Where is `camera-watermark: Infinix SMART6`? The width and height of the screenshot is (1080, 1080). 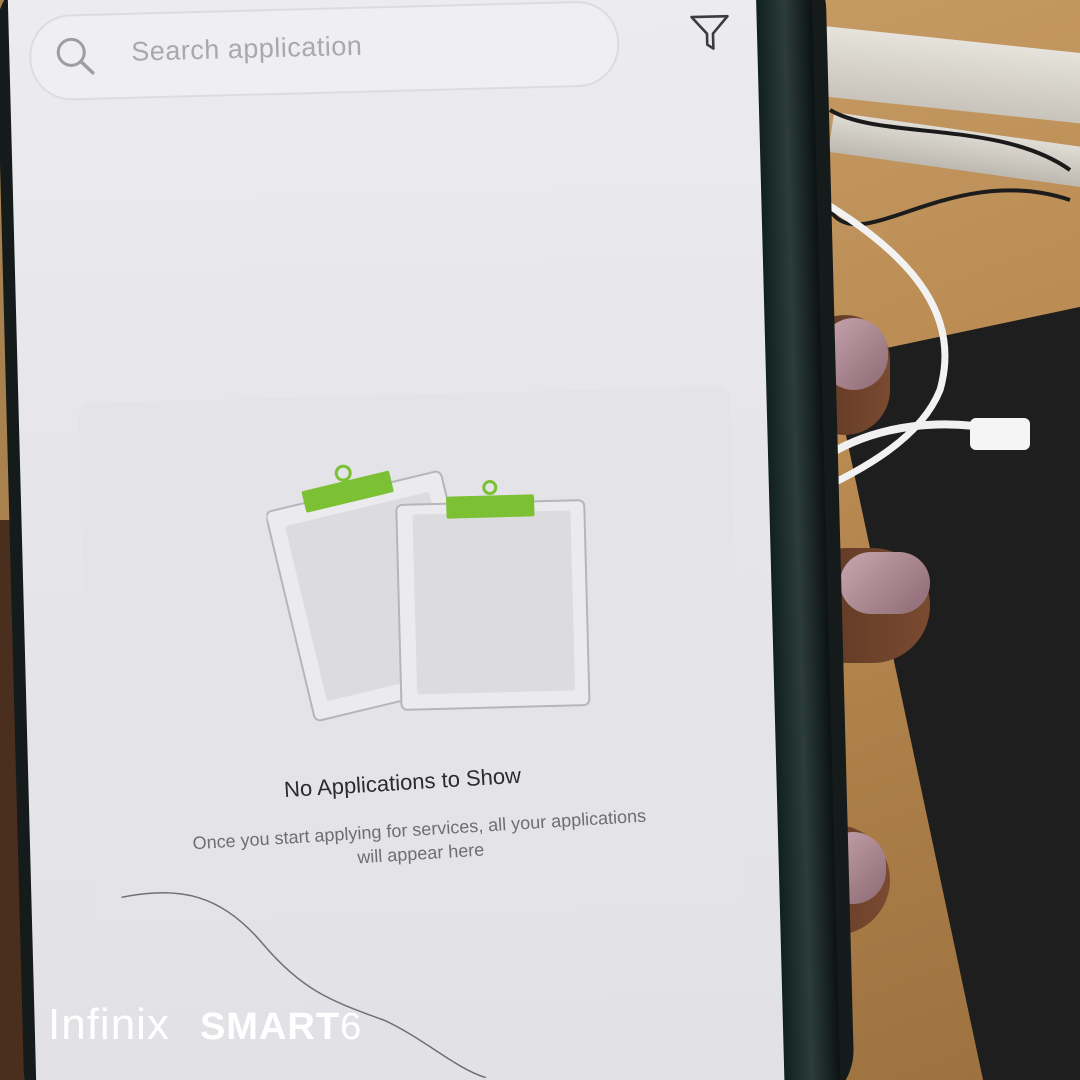
camera-watermark: Infinix SMART6 is located at coordinates (204, 1025).